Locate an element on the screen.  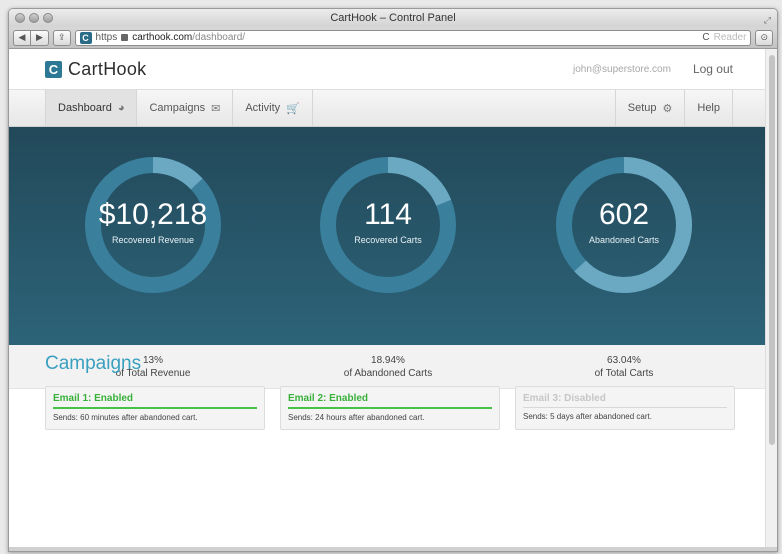
back-button: ◀ is located at coordinates (22, 37).